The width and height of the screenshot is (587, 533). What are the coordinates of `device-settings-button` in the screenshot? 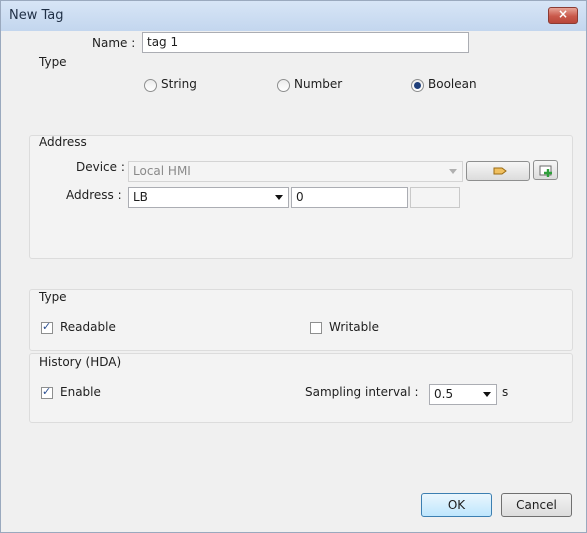 It's located at (498, 171).